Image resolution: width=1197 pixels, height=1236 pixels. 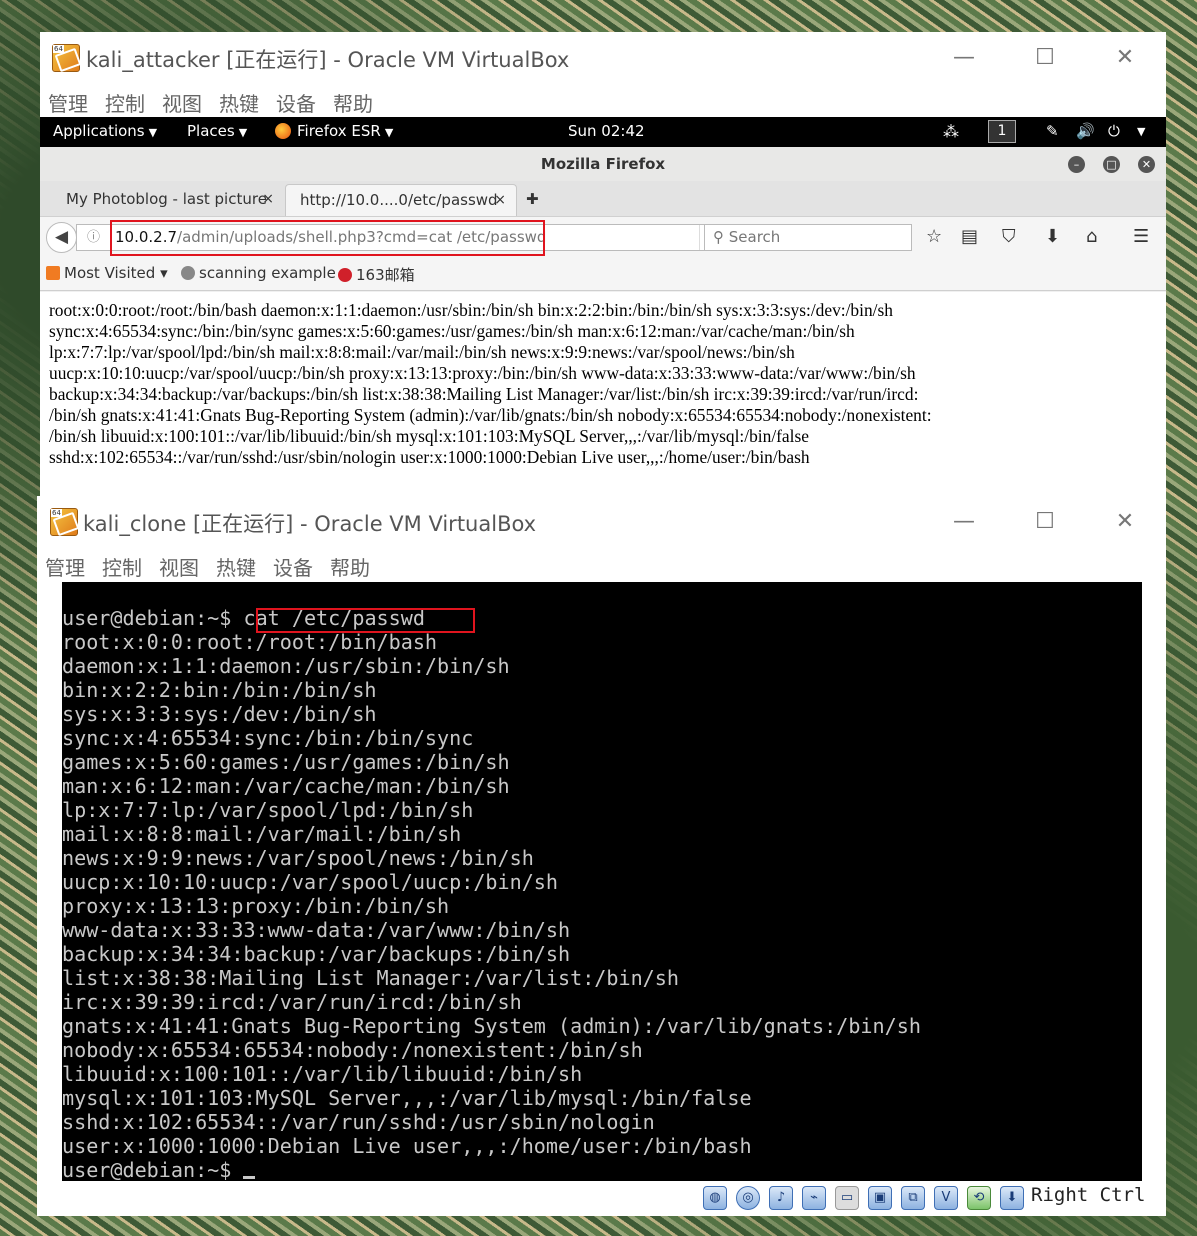 I want to click on places-label: Places, so click(x=211, y=131).